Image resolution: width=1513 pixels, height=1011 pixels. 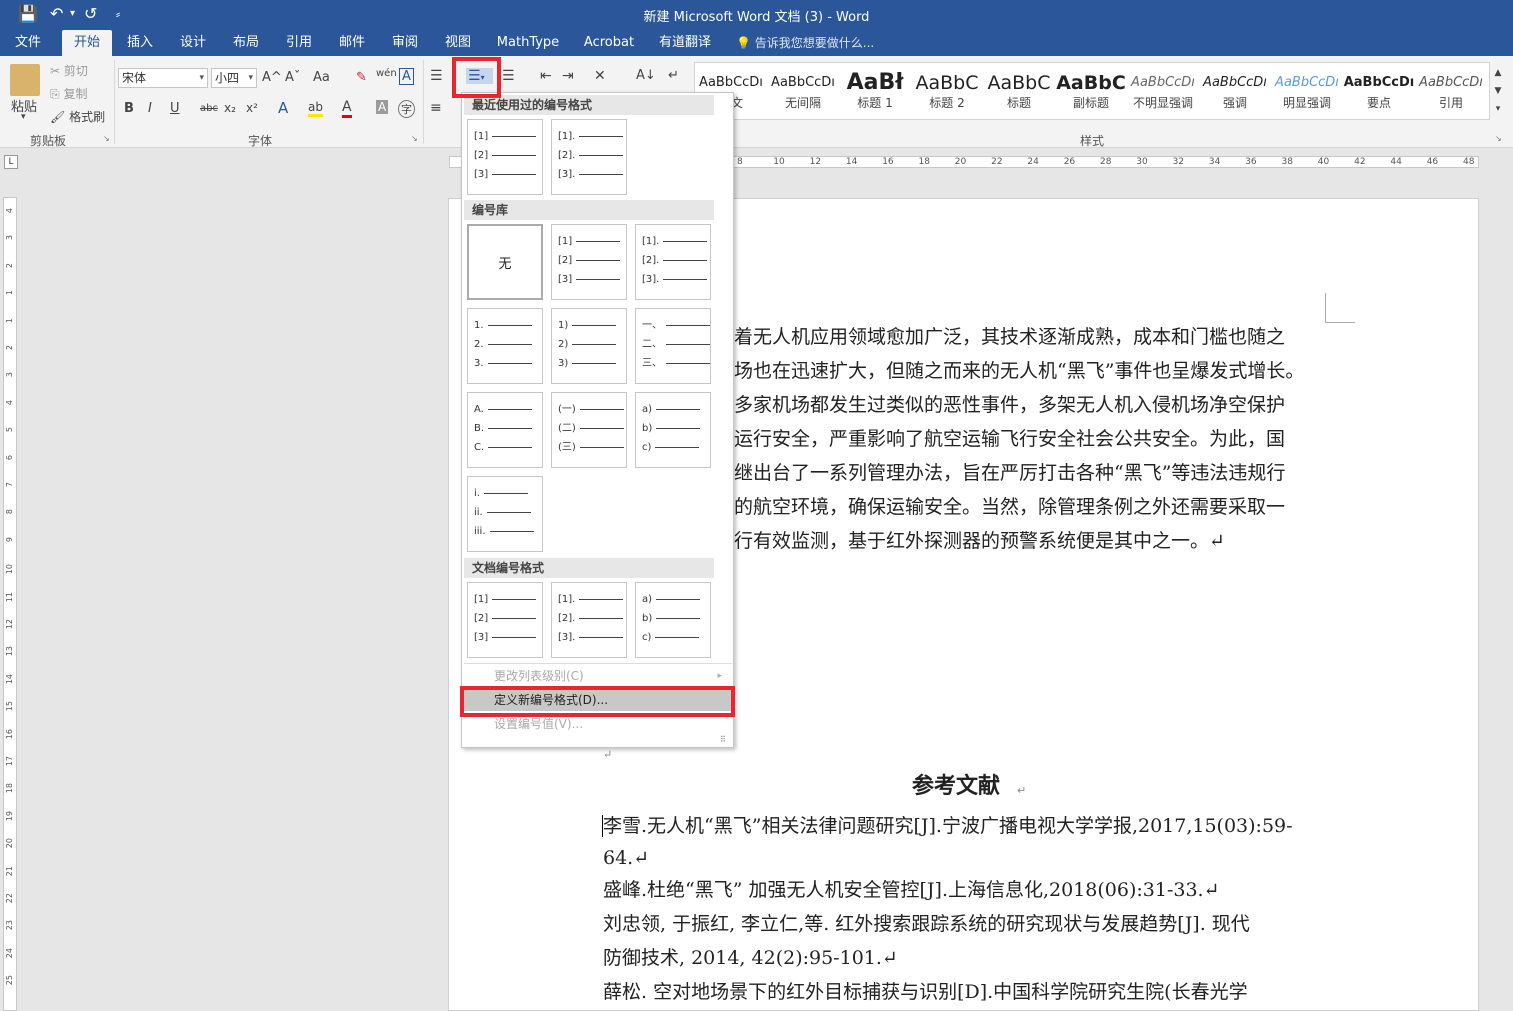 I want to click on numbering-format-option: 1. 2. 3., so click(x=505, y=346).